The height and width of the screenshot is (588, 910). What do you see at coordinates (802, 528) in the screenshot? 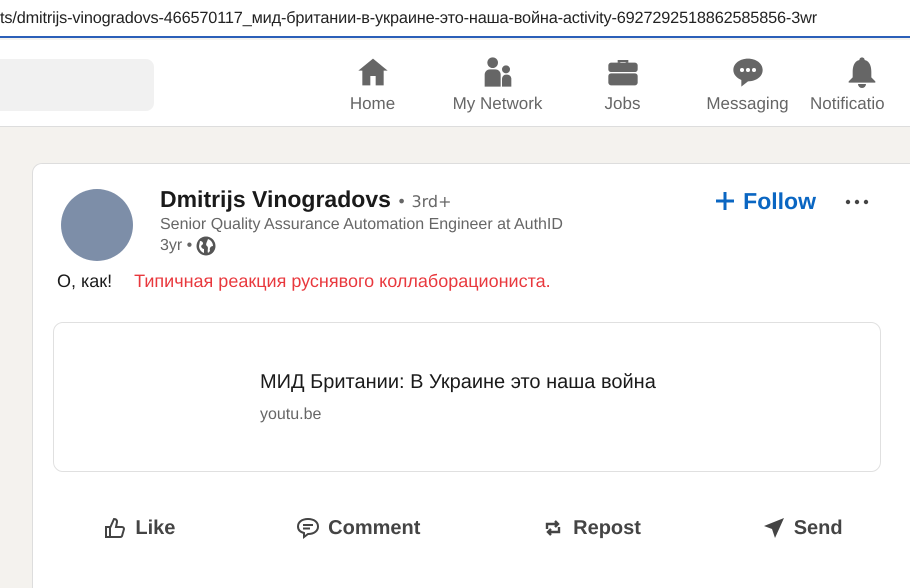
I see `send-button: Send` at bounding box center [802, 528].